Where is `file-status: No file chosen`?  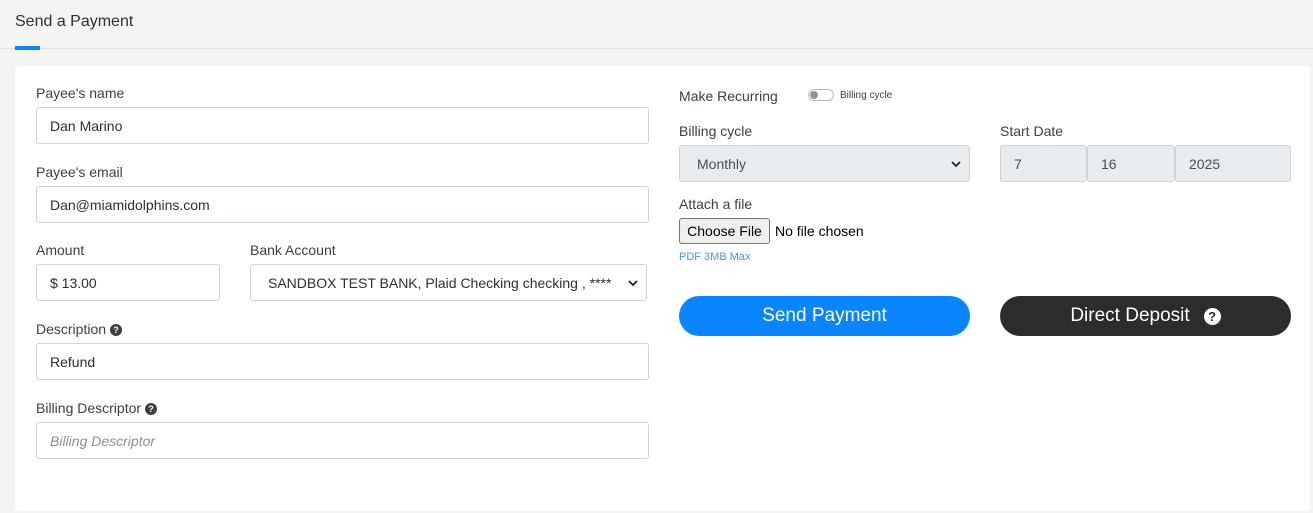 file-status: No file chosen is located at coordinates (819, 231).